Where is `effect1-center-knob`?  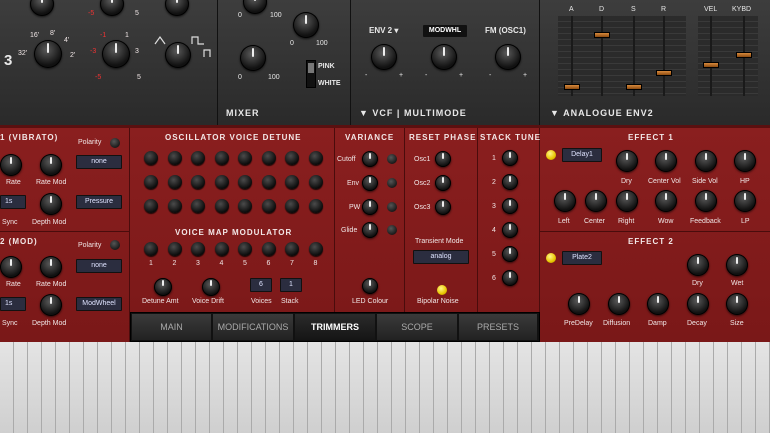 effect1-center-knob is located at coordinates (596, 201).